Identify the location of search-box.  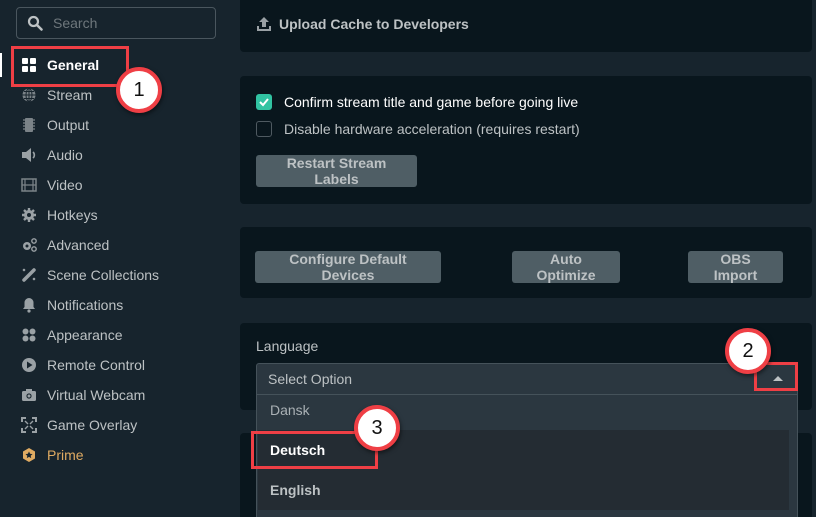
(116, 23).